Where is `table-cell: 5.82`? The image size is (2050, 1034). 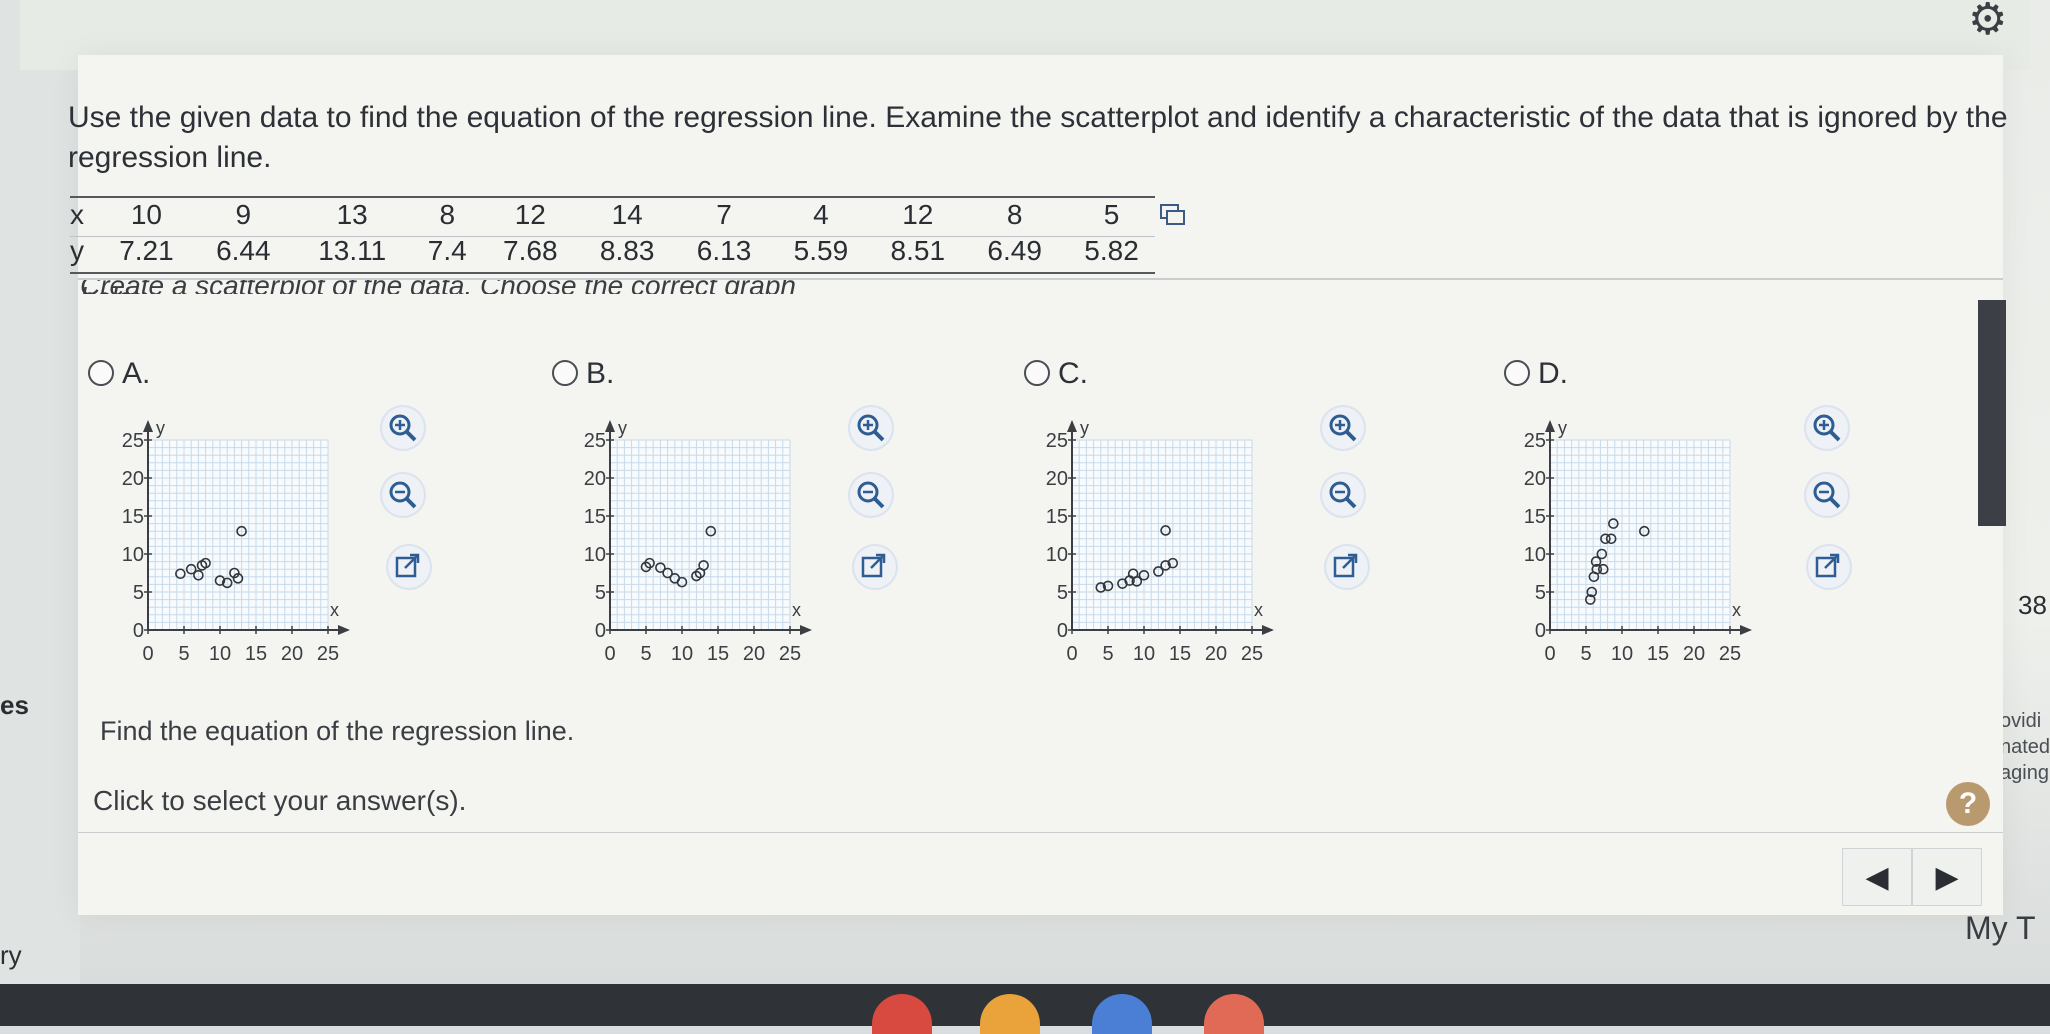 table-cell: 5.82 is located at coordinates (1111, 250).